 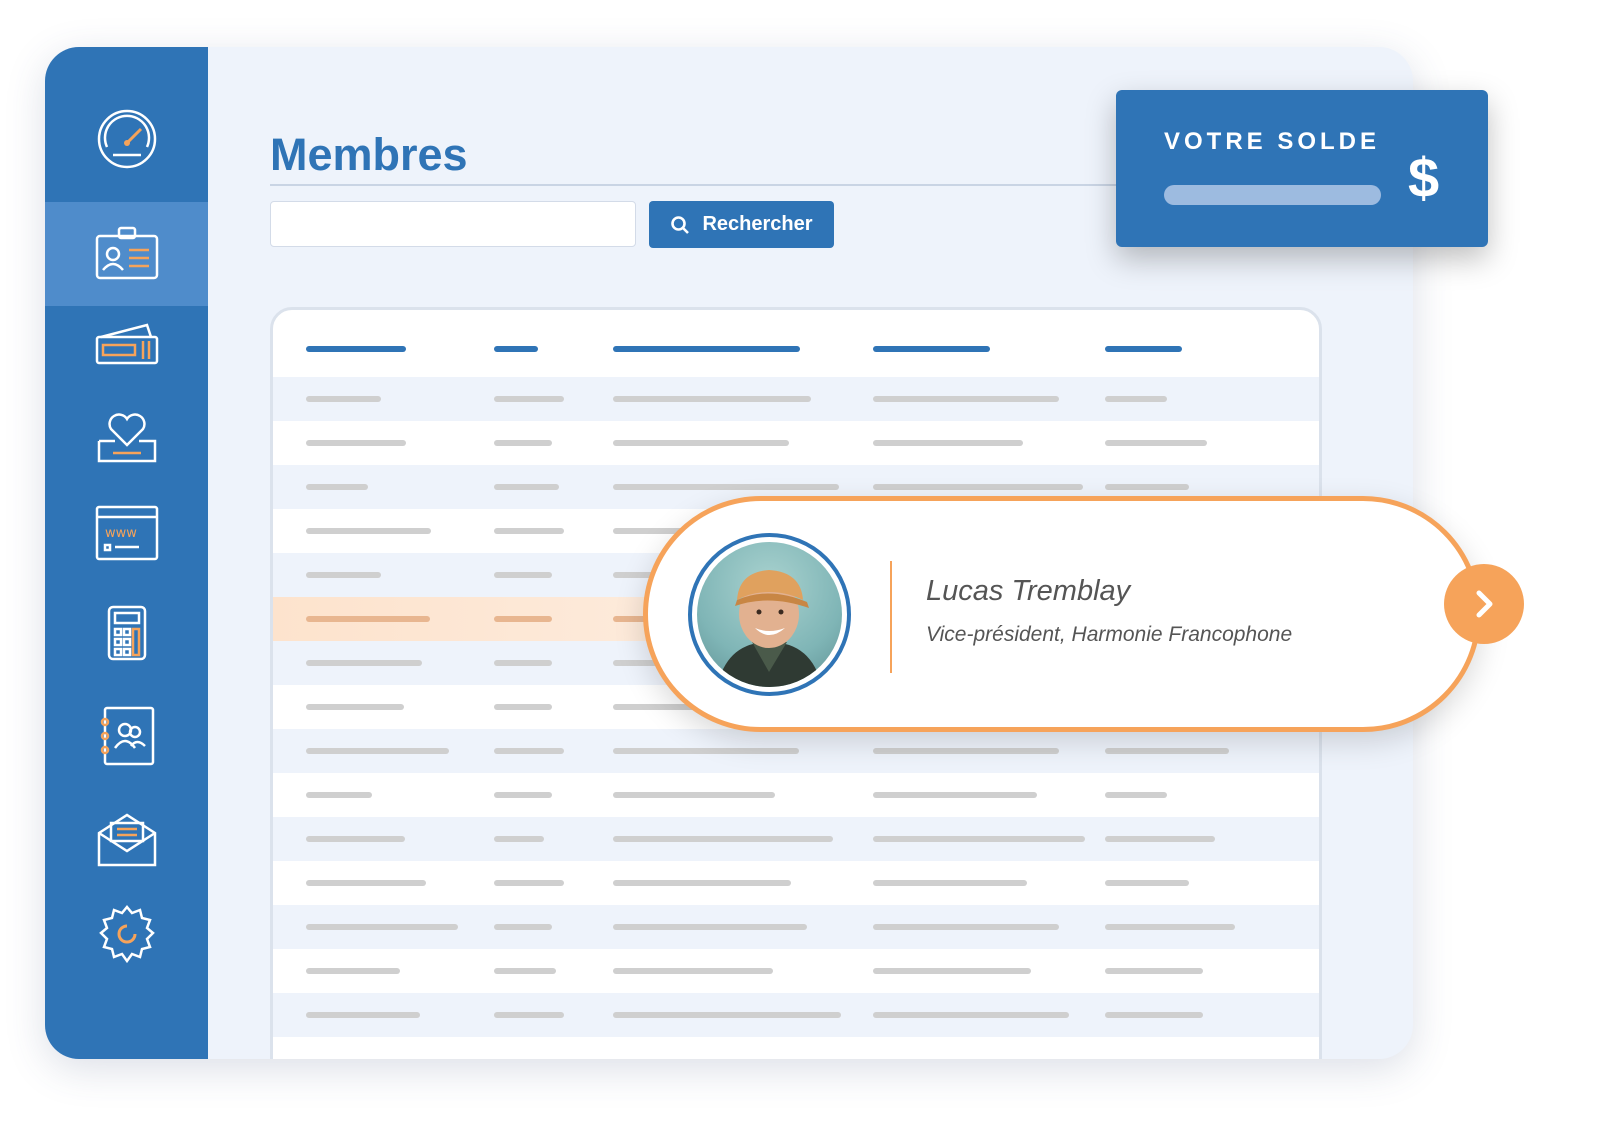 I want to click on svg-text: www, so click(x=121, y=533).